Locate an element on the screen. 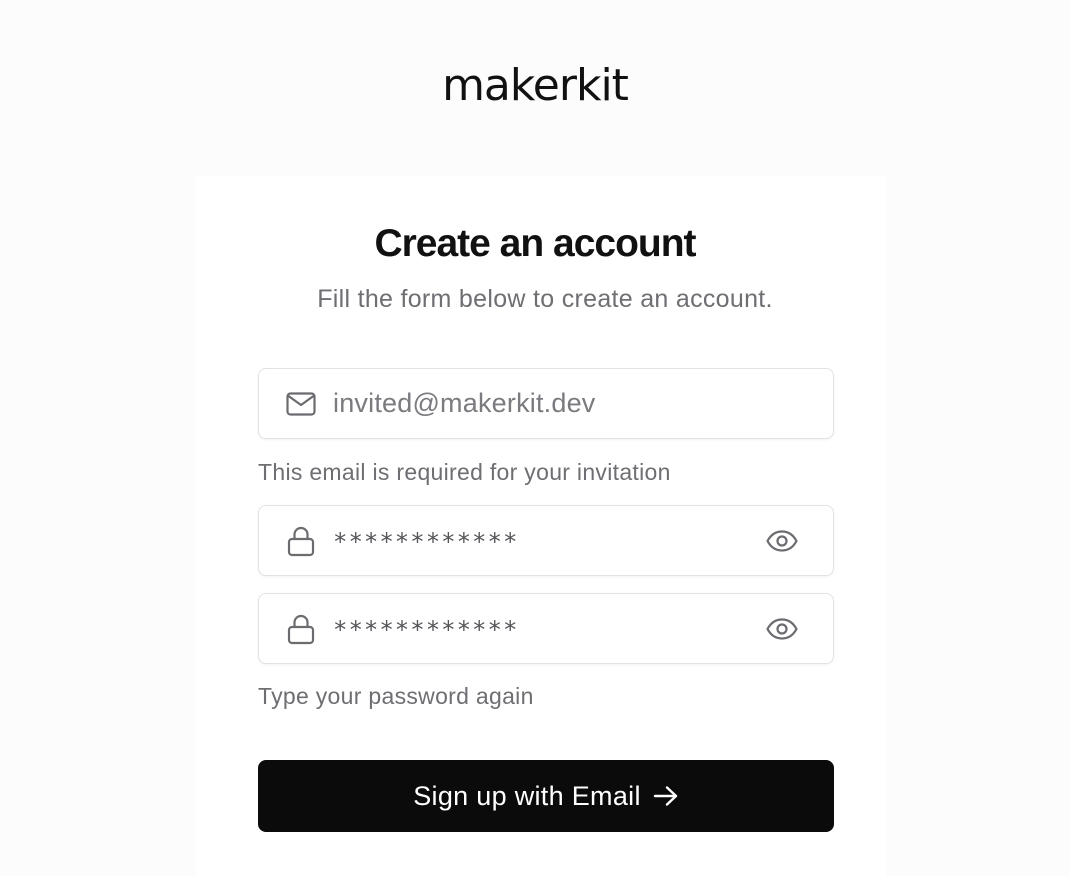 This screenshot has width=1070, height=876. password-field: ************ is located at coordinates (546, 540).